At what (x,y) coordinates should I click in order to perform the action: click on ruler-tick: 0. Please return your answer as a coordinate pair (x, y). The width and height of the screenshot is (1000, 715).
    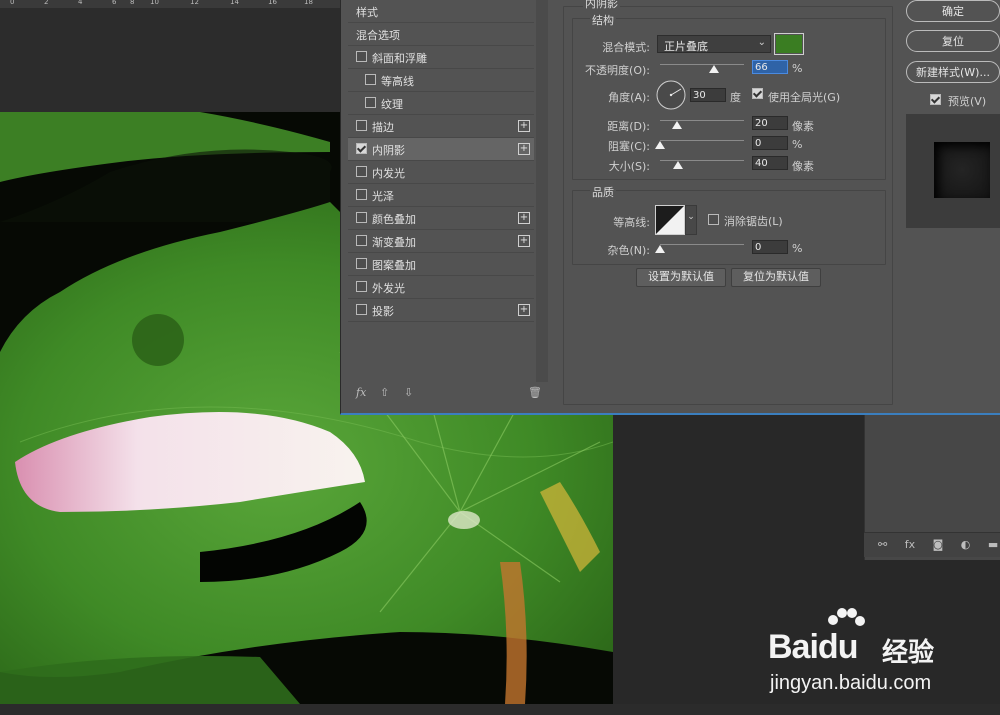
    Looking at the image, I should click on (12, 3).